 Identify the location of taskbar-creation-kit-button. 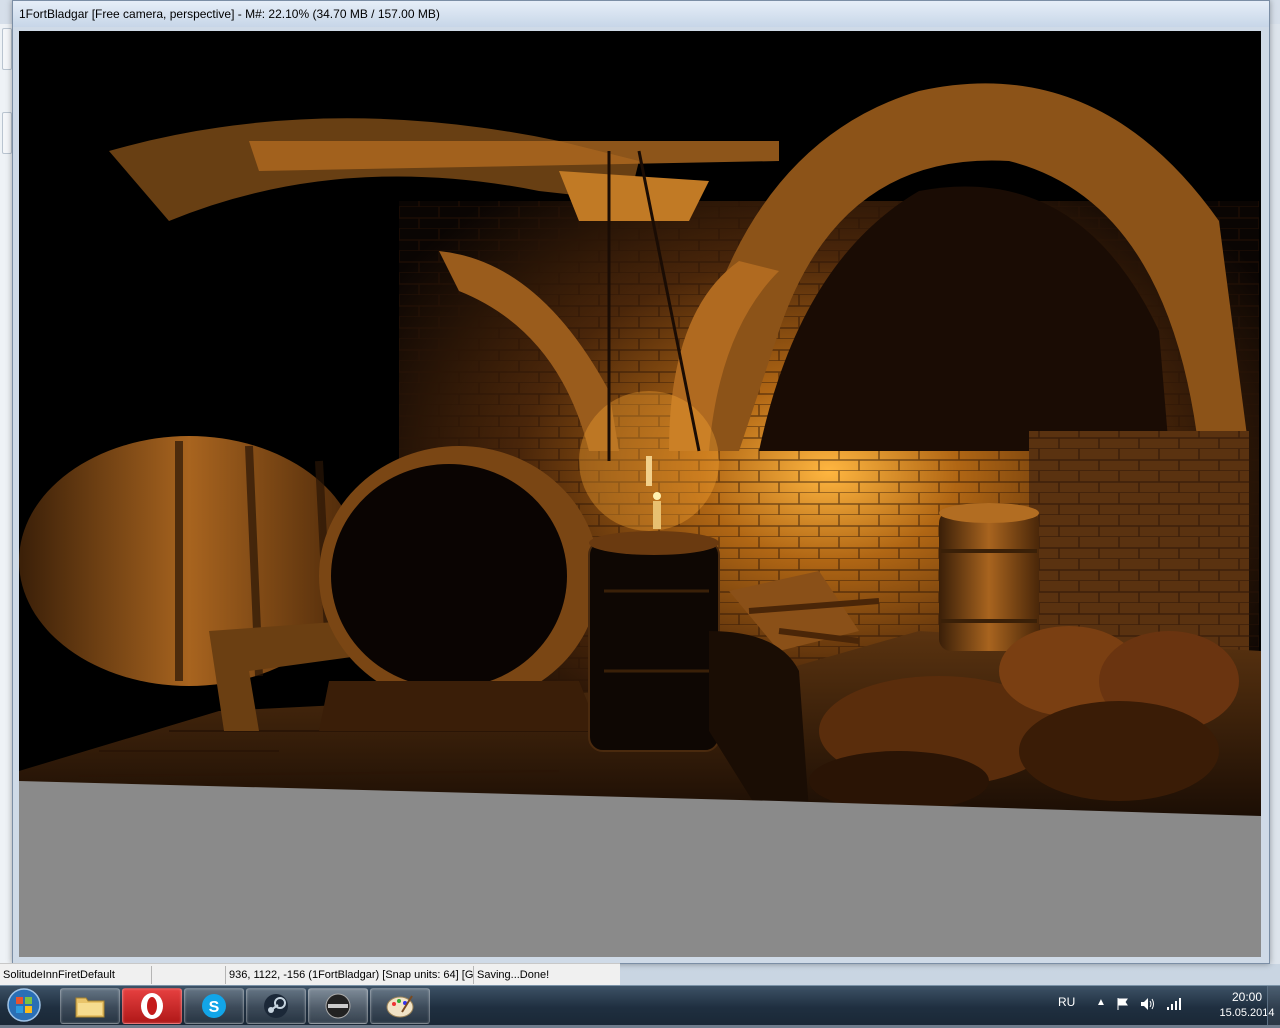
(338, 1006).